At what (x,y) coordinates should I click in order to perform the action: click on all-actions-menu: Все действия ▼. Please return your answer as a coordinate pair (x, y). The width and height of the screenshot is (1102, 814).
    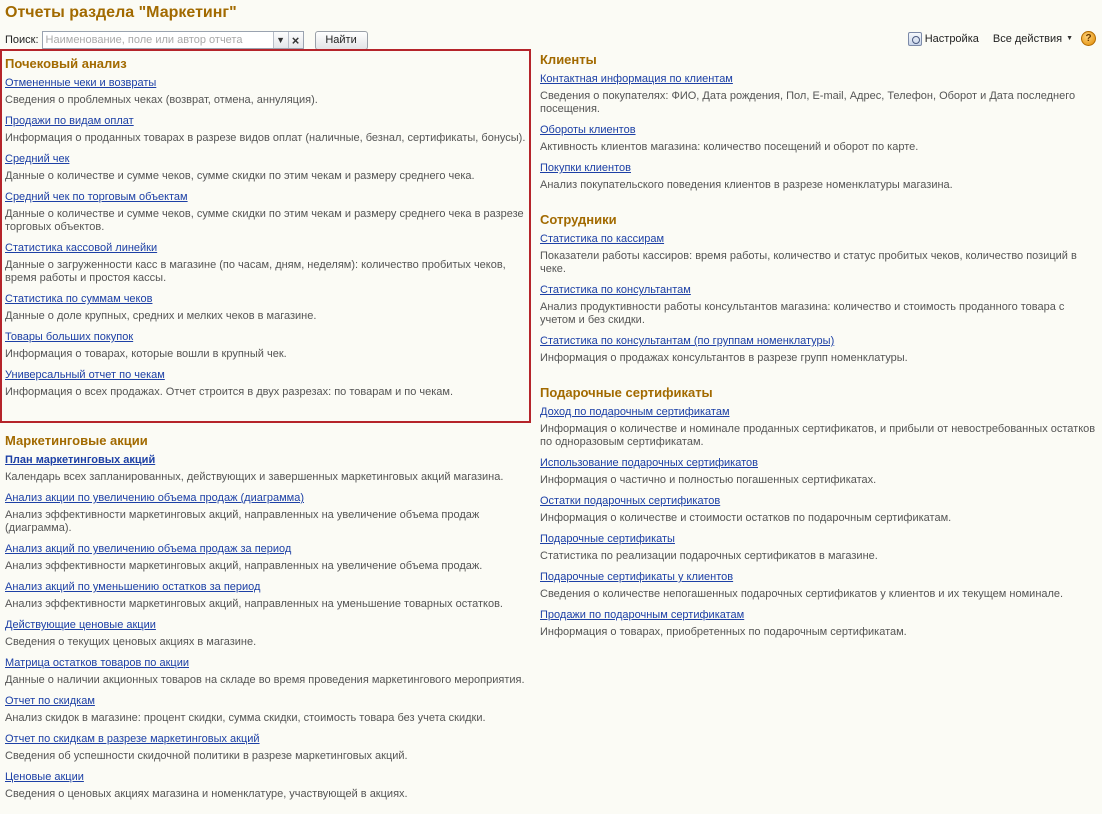
    Looking at the image, I should click on (1033, 39).